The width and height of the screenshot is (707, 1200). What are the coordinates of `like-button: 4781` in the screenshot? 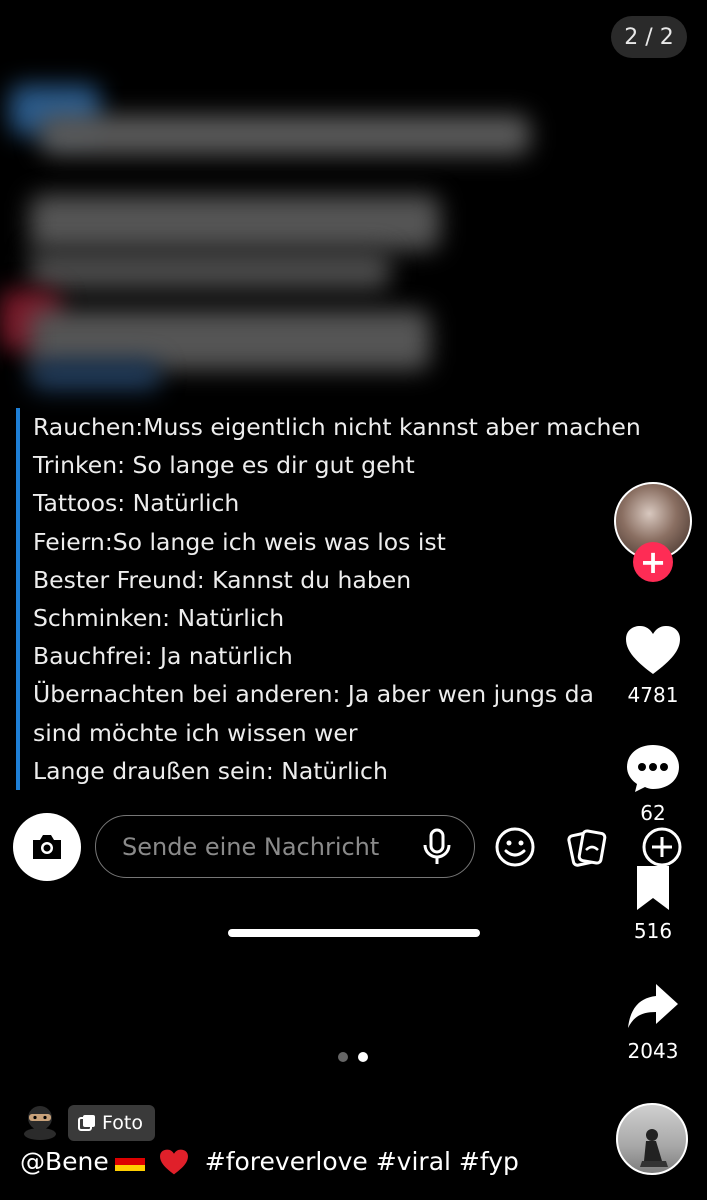 It's located at (653, 665).